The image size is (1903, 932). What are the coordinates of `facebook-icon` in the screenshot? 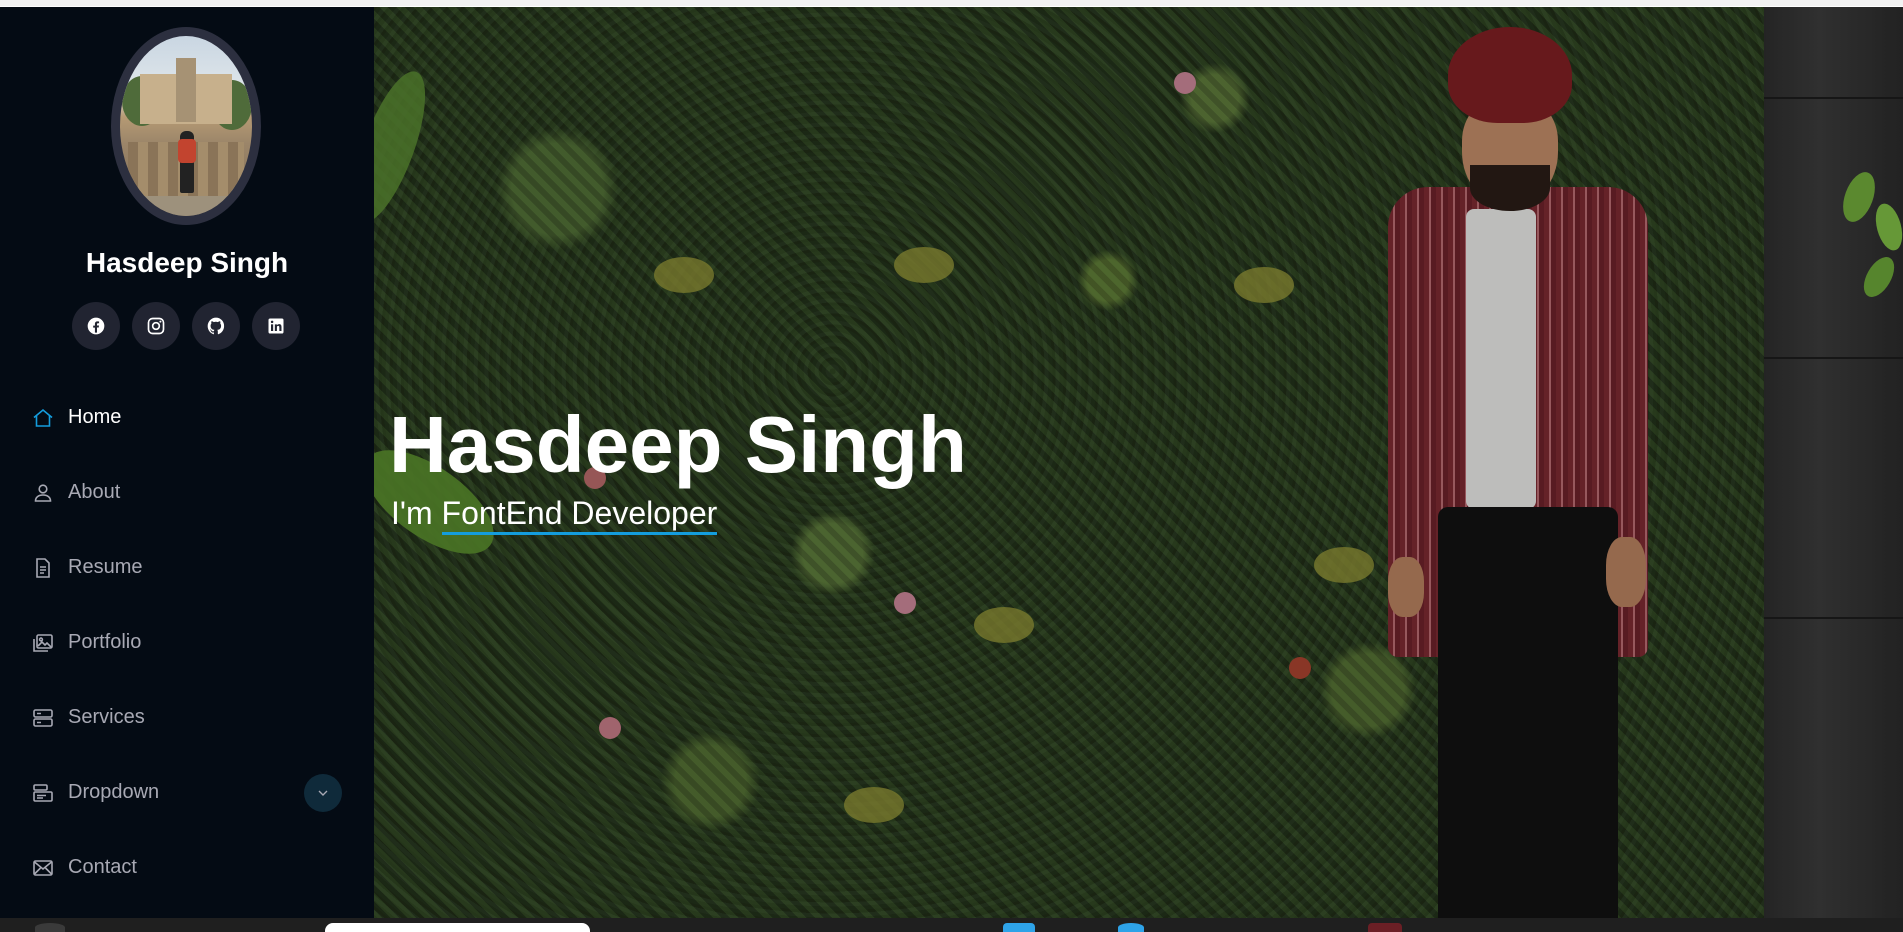 It's located at (96, 326).